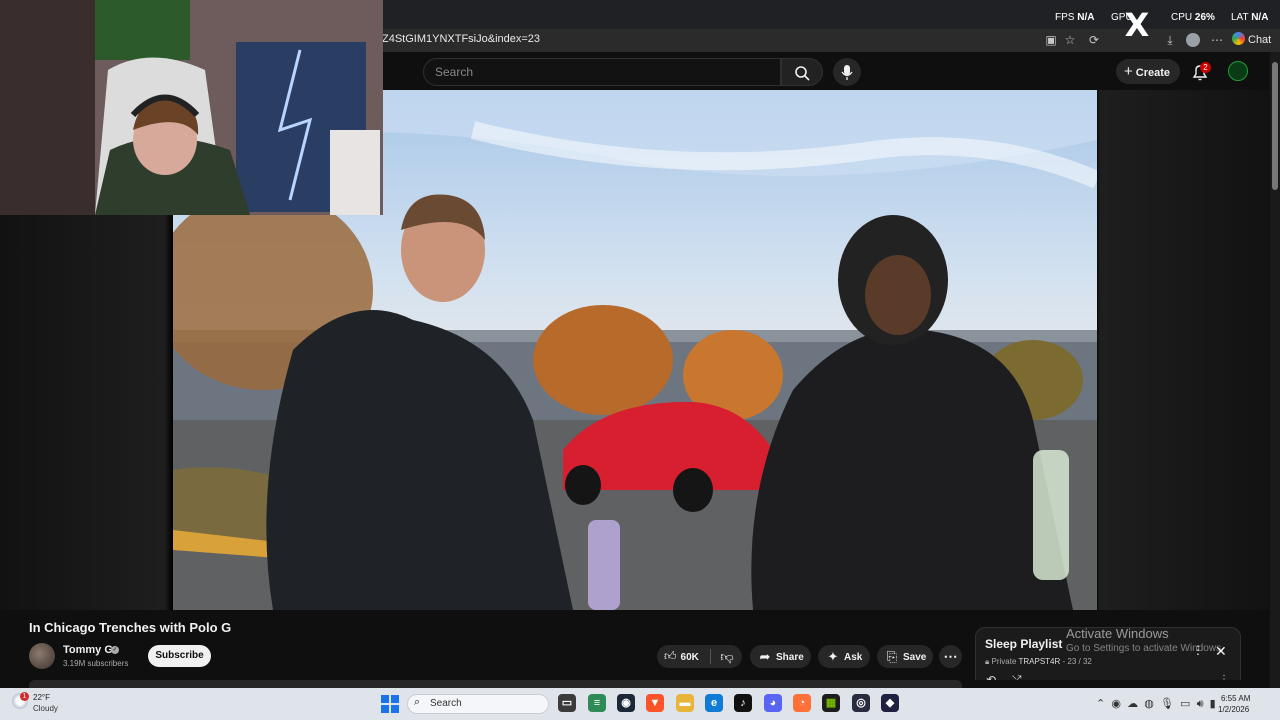 This screenshot has height=720, width=1280. What do you see at coordinates (115, 650) in the screenshot?
I see `verified-icon: ✓` at bounding box center [115, 650].